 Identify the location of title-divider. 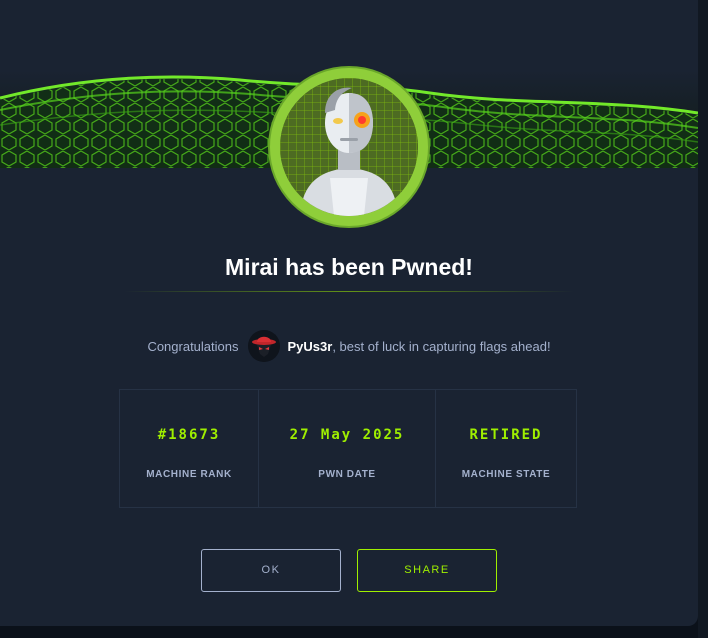
(349, 291).